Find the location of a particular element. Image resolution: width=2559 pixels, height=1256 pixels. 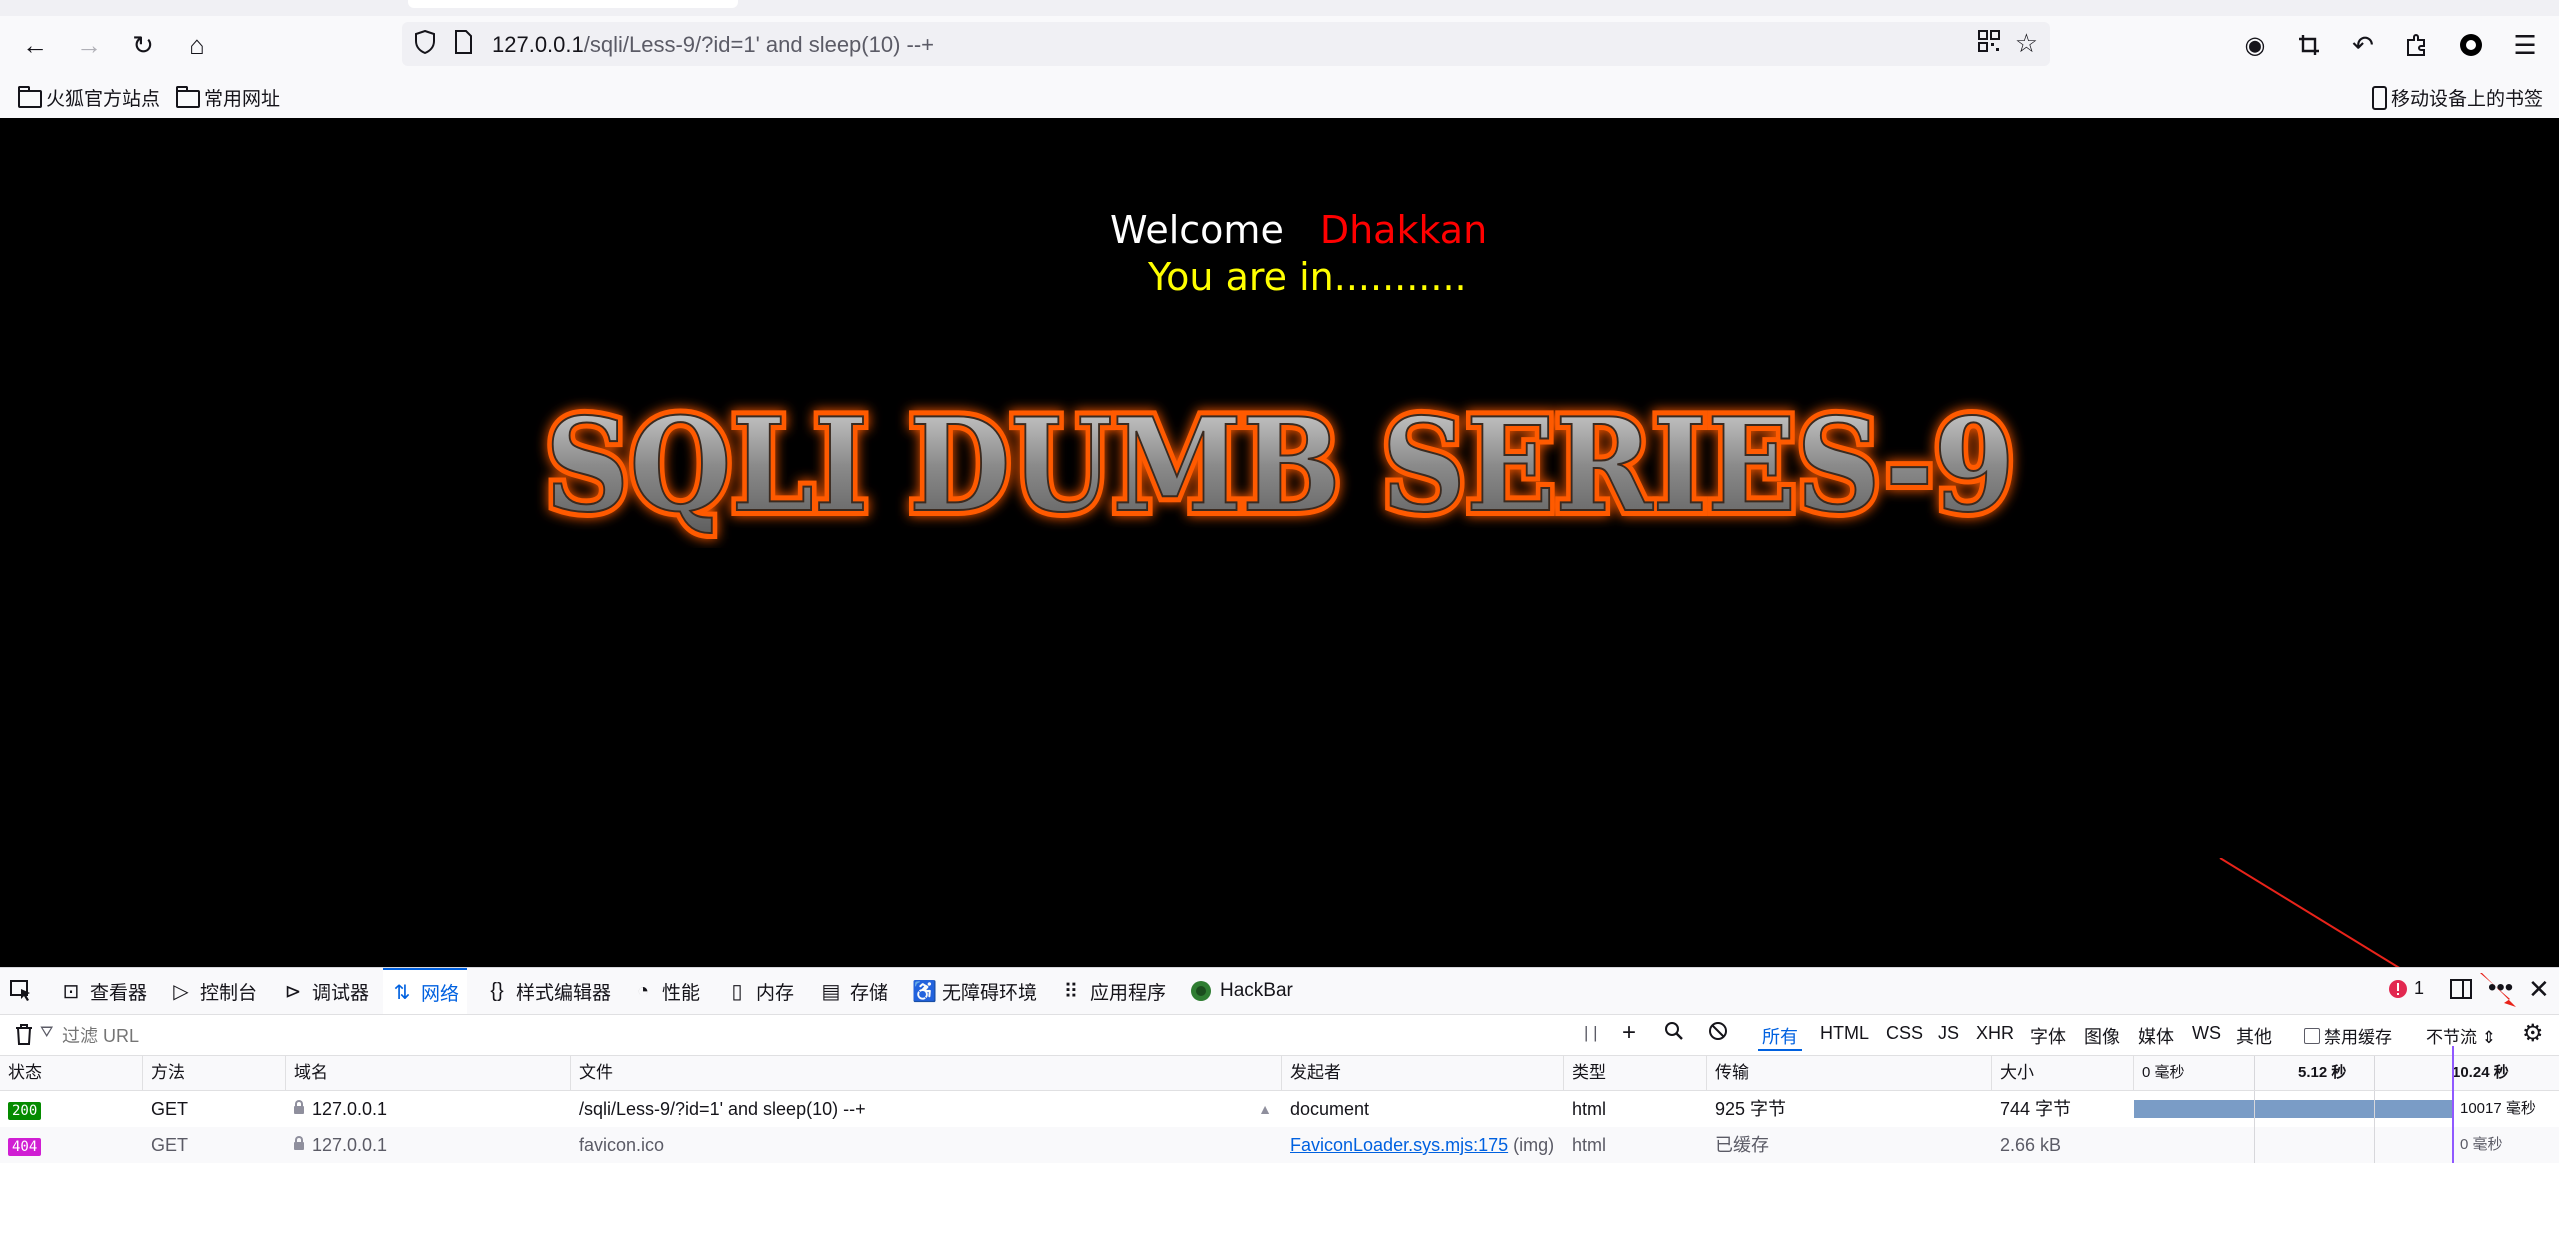

page-info-icon is located at coordinates (463, 45).